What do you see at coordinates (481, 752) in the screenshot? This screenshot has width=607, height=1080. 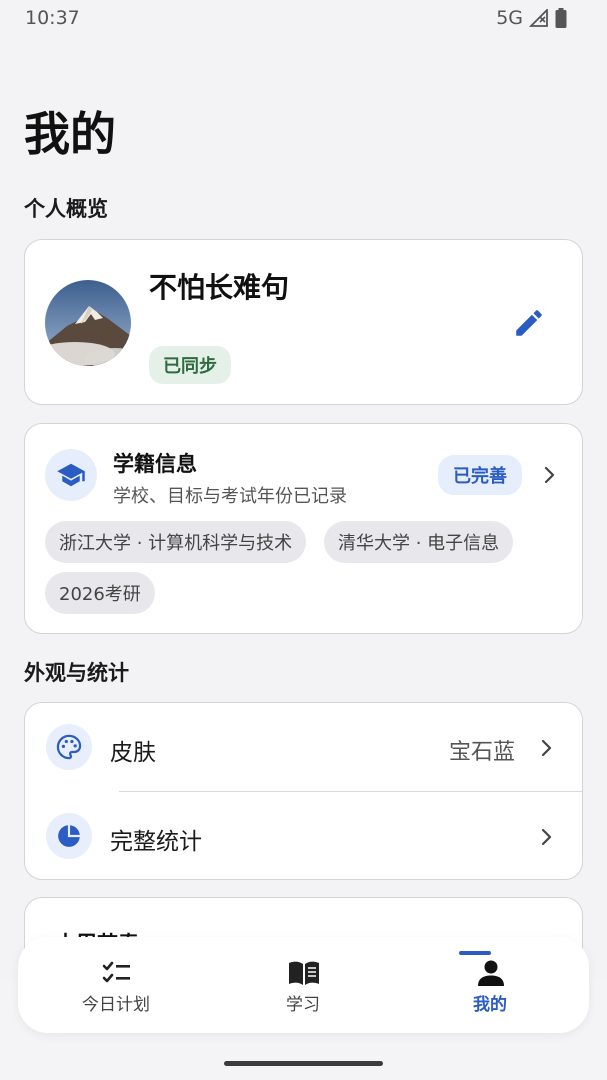 I see `skin-value: 宝石蓝` at bounding box center [481, 752].